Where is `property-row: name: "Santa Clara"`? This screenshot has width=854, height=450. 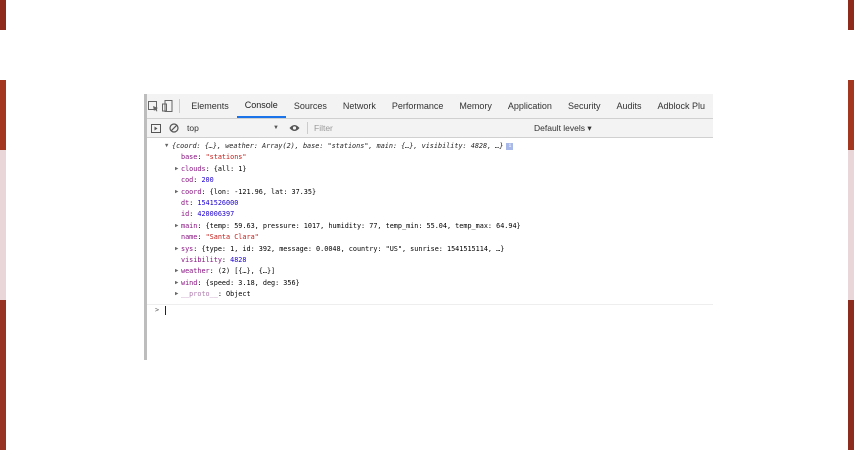
property-row: name: "Santa Clara" is located at coordinates (430, 237).